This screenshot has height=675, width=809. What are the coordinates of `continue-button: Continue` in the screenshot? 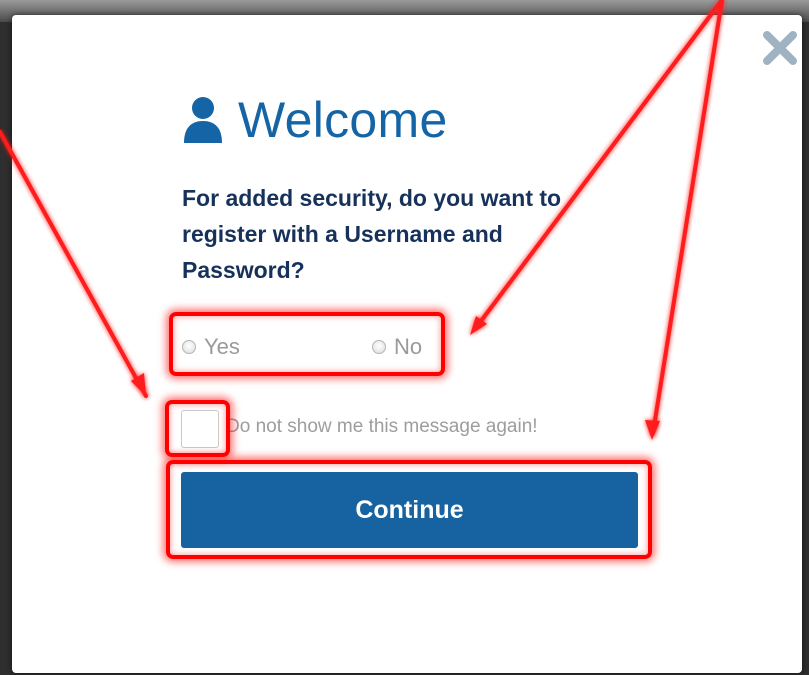 It's located at (409, 510).